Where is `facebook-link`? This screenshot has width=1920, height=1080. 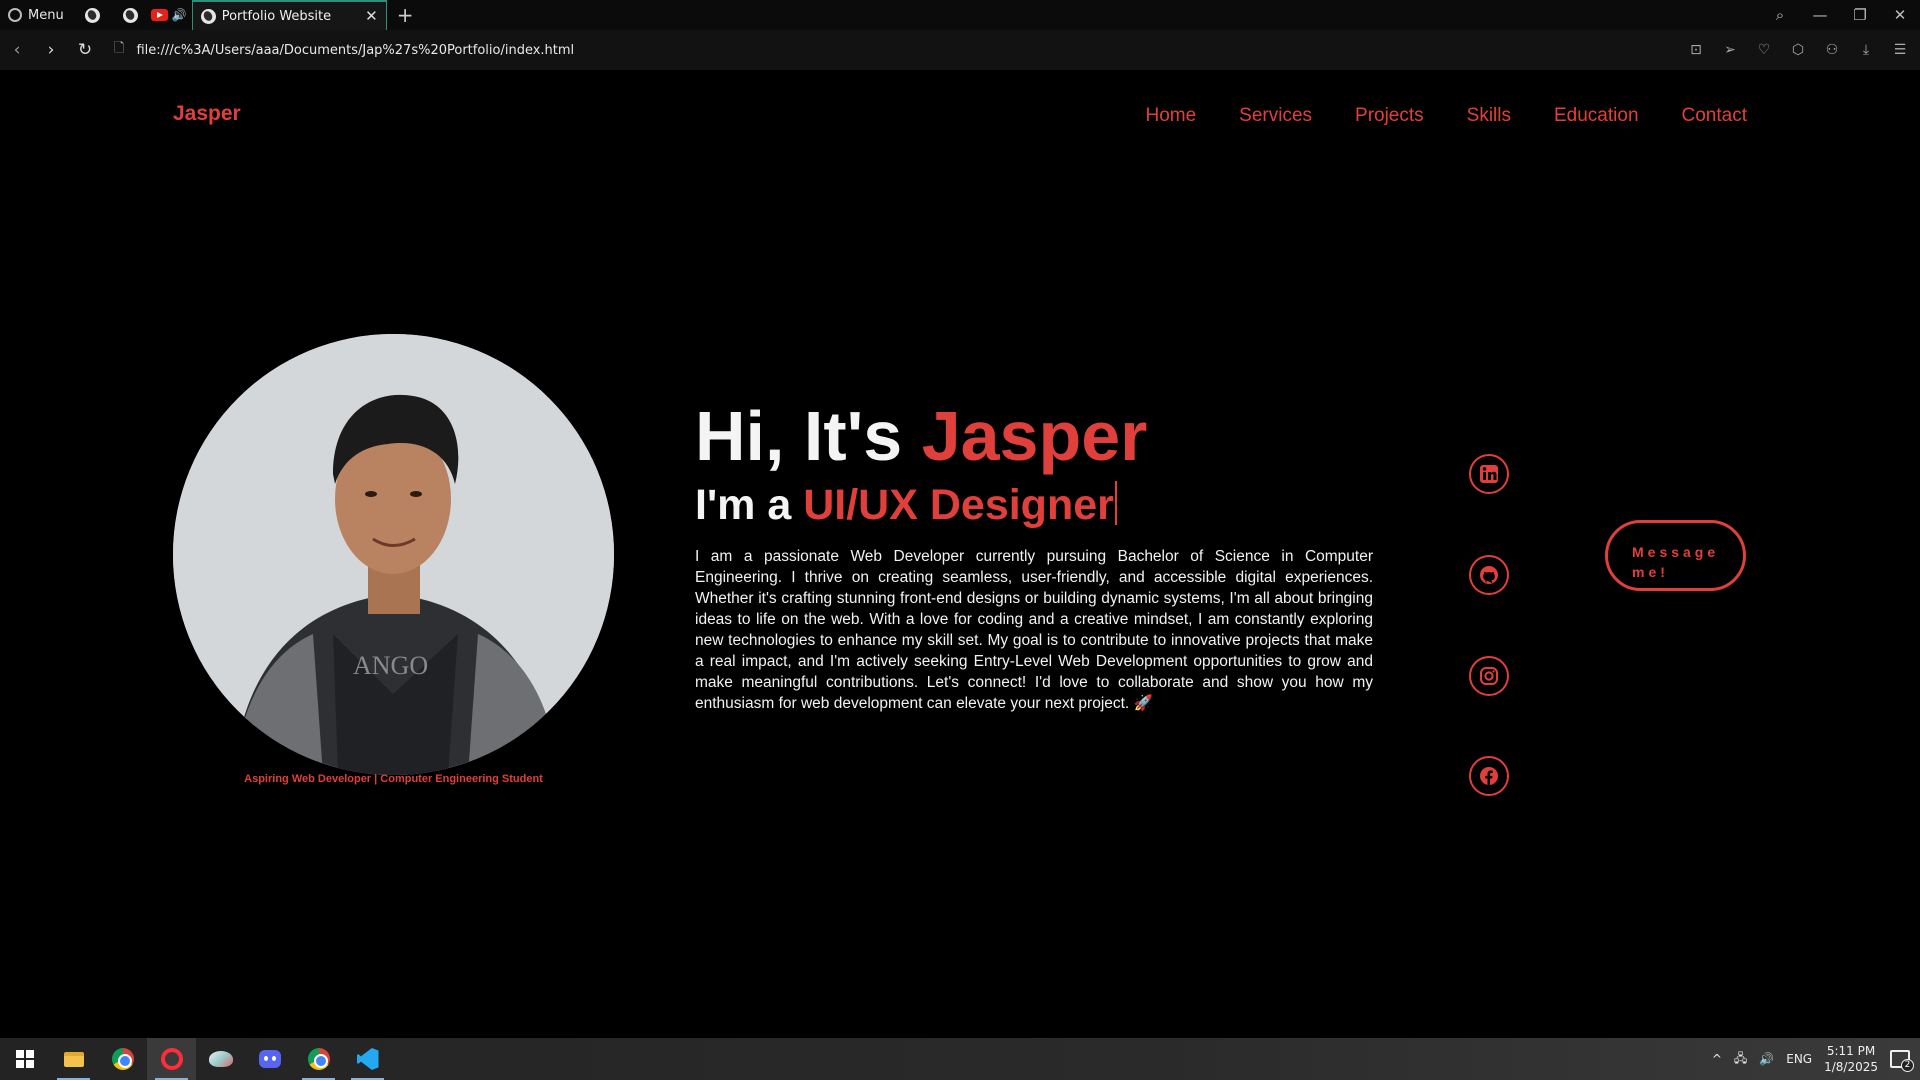 facebook-link is located at coordinates (1489, 776).